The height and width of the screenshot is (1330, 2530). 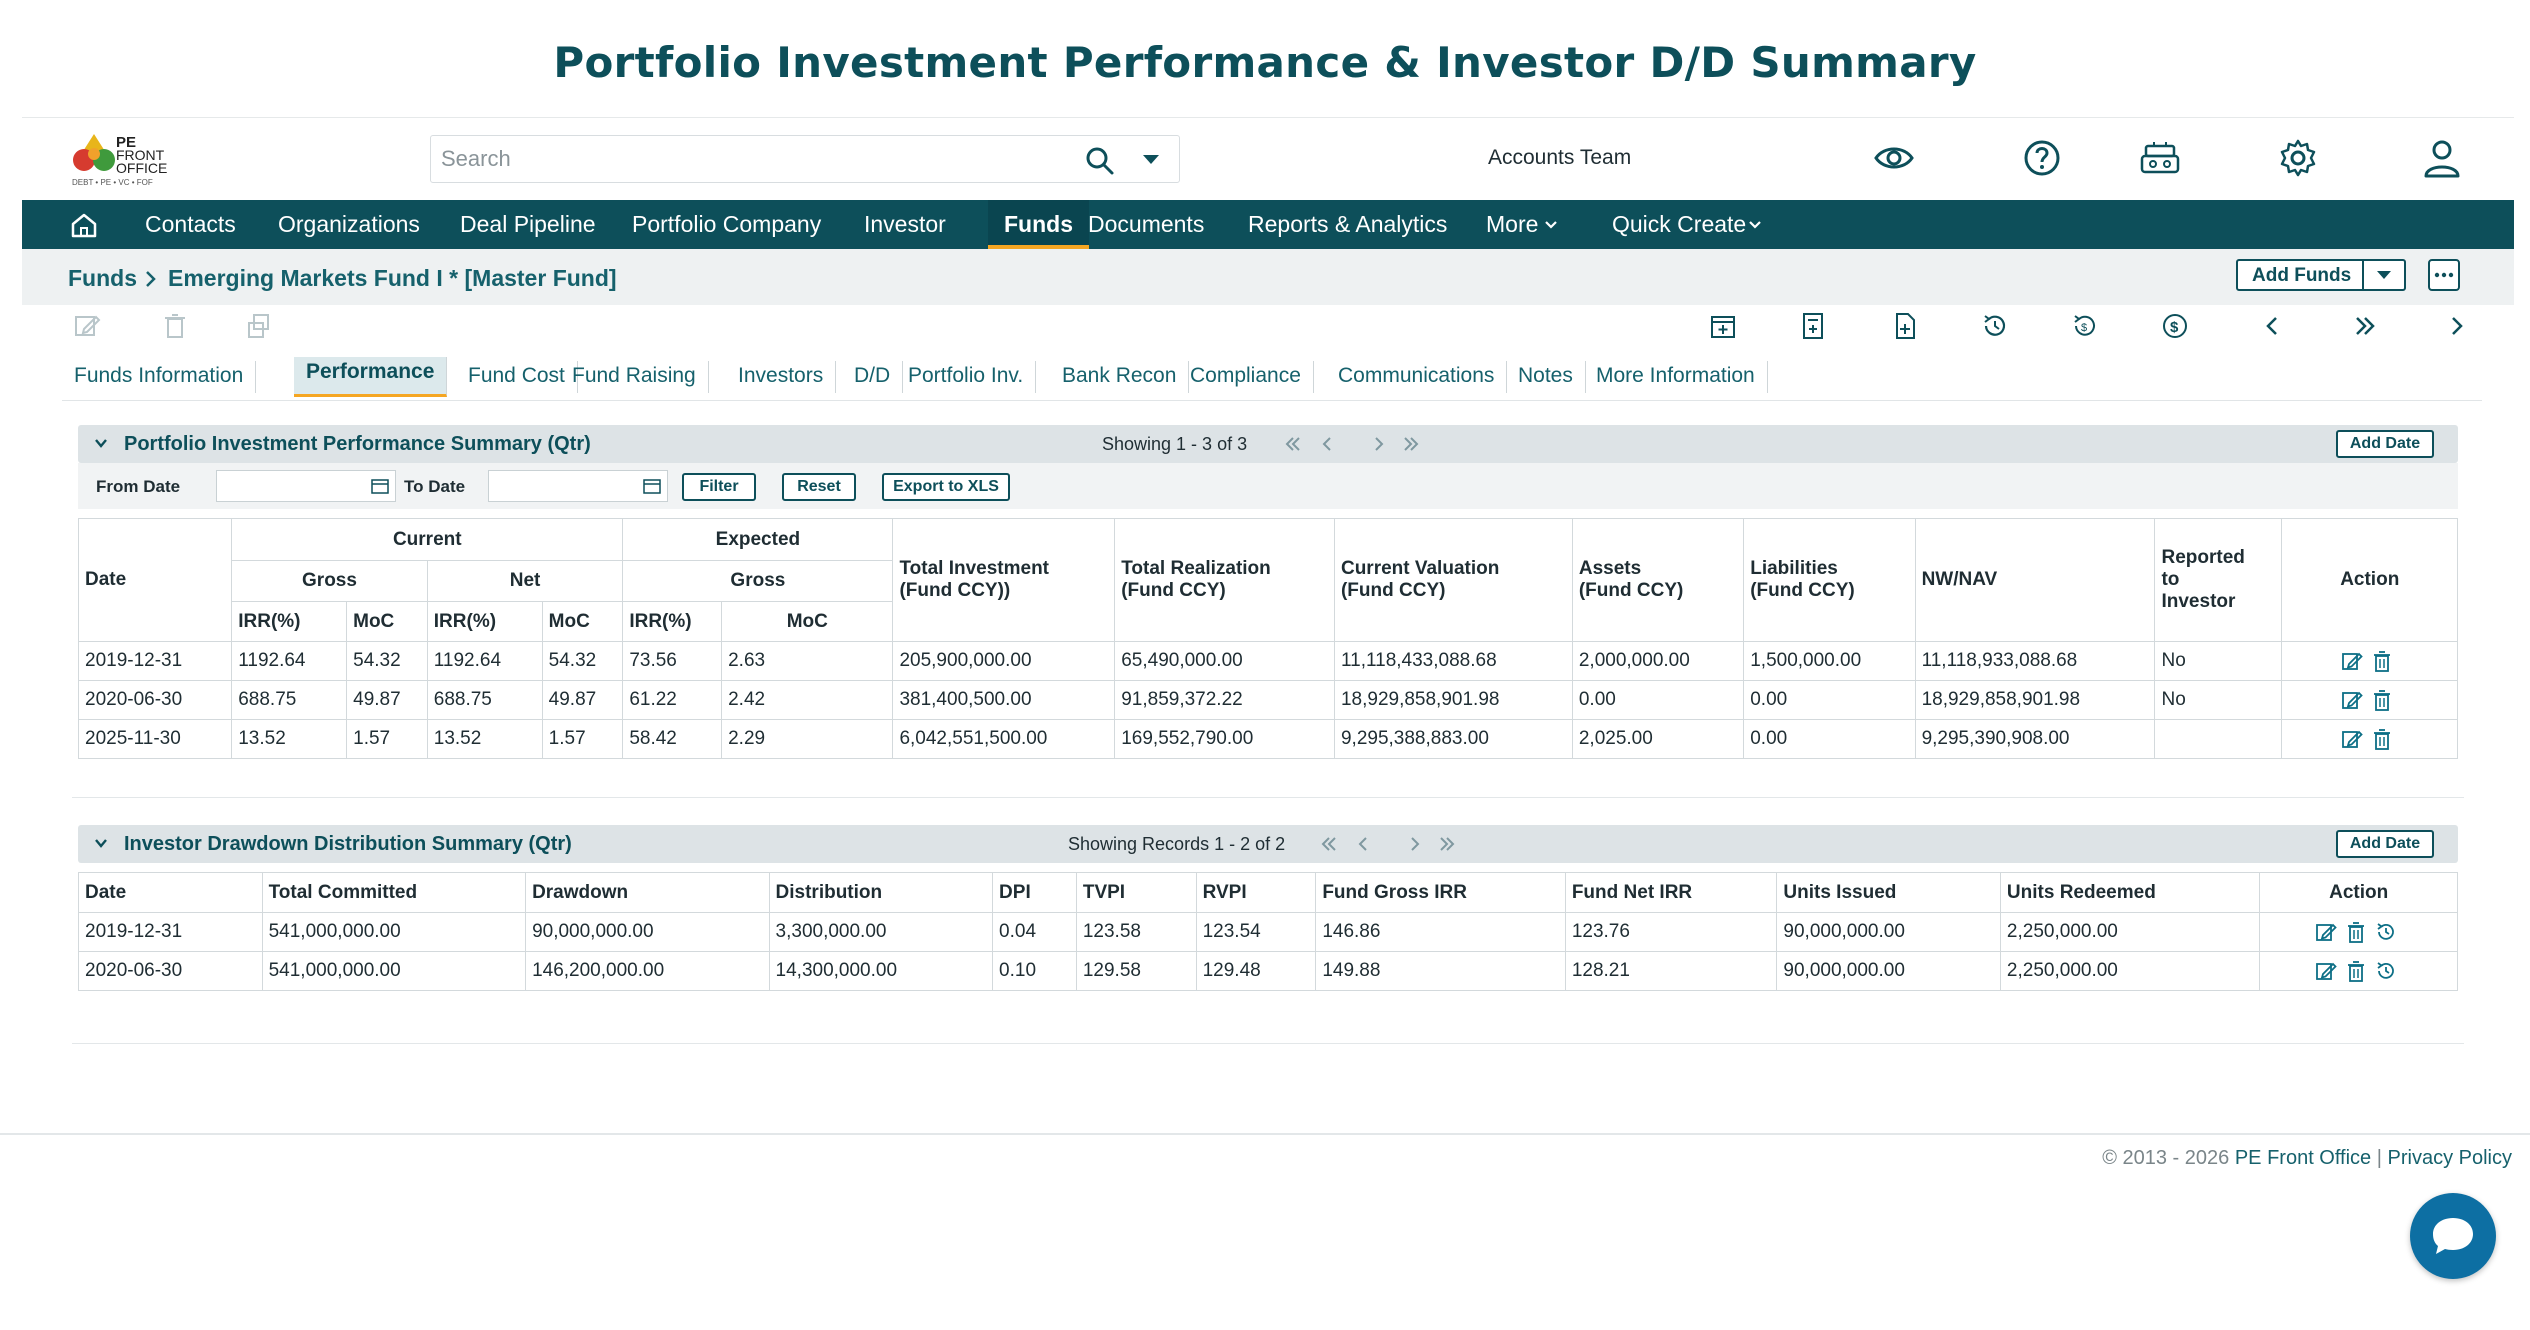 What do you see at coordinates (102, 278) in the screenshot?
I see `breadcrumb-funds: Funds` at bounding box center [102, 278].